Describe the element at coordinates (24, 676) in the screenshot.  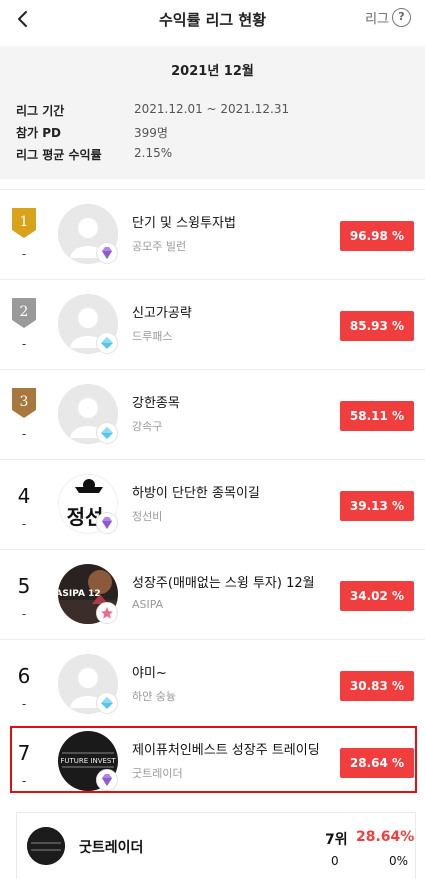
I see `rank-number: 6` at that location.